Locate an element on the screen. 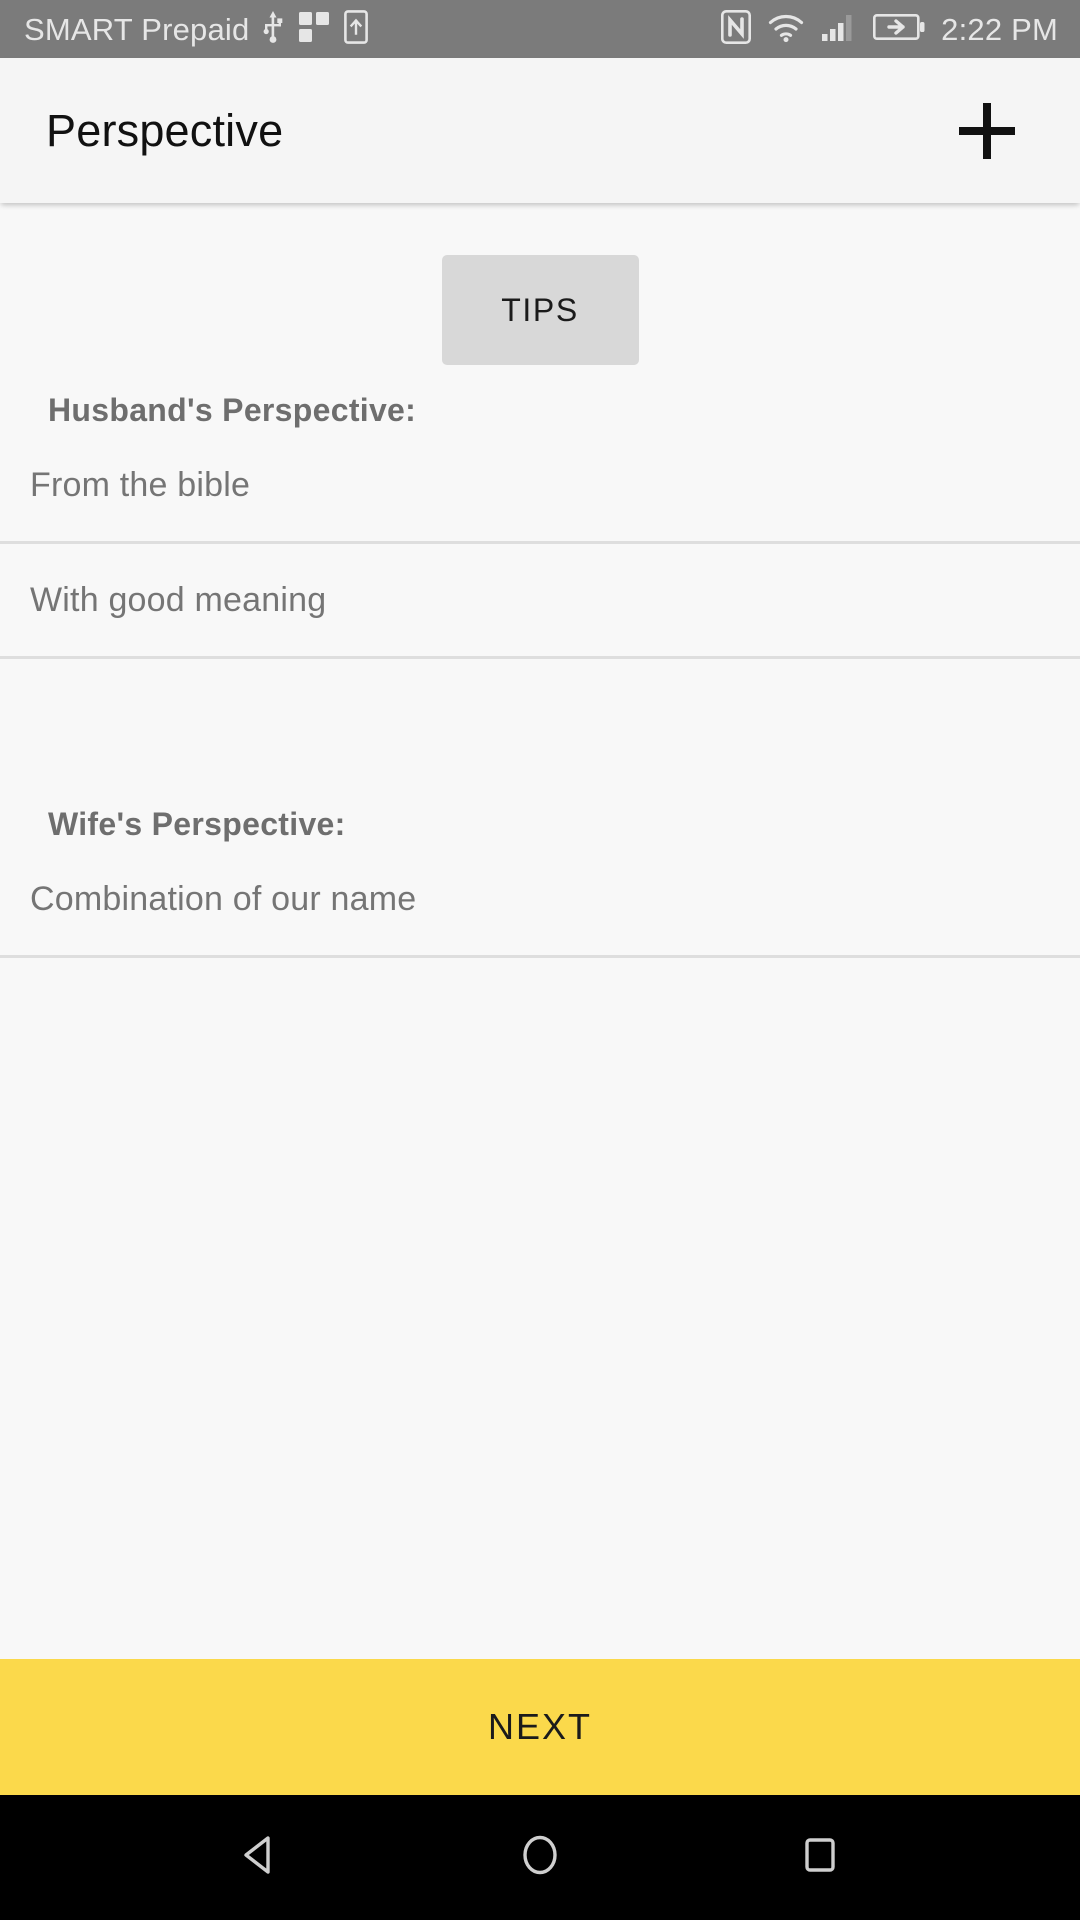 The width and height of the screenshot is (1080, 1920). add-button is located at coordinates (987, 131).